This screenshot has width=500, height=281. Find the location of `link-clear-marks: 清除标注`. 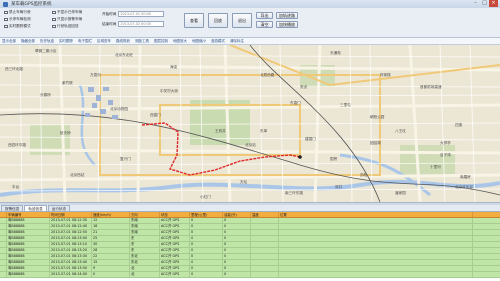

link-clear-marks: 清除标注 is located at coordinates (237, 41).